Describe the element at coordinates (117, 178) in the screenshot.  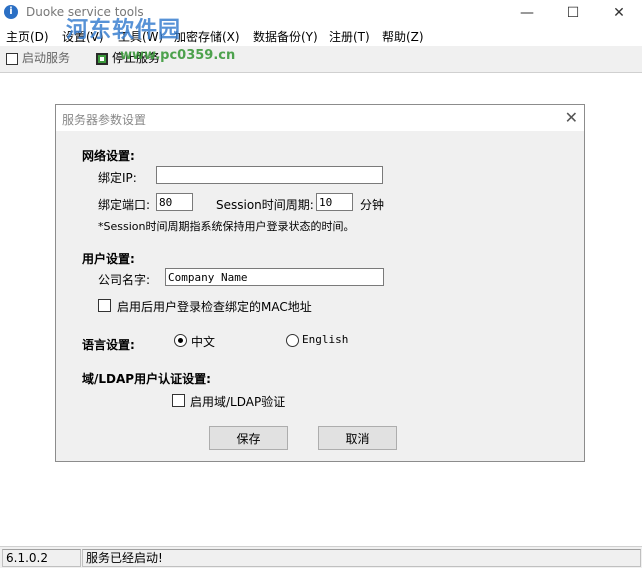
I see `bind-ip-label: 绑定IP:` at that location.